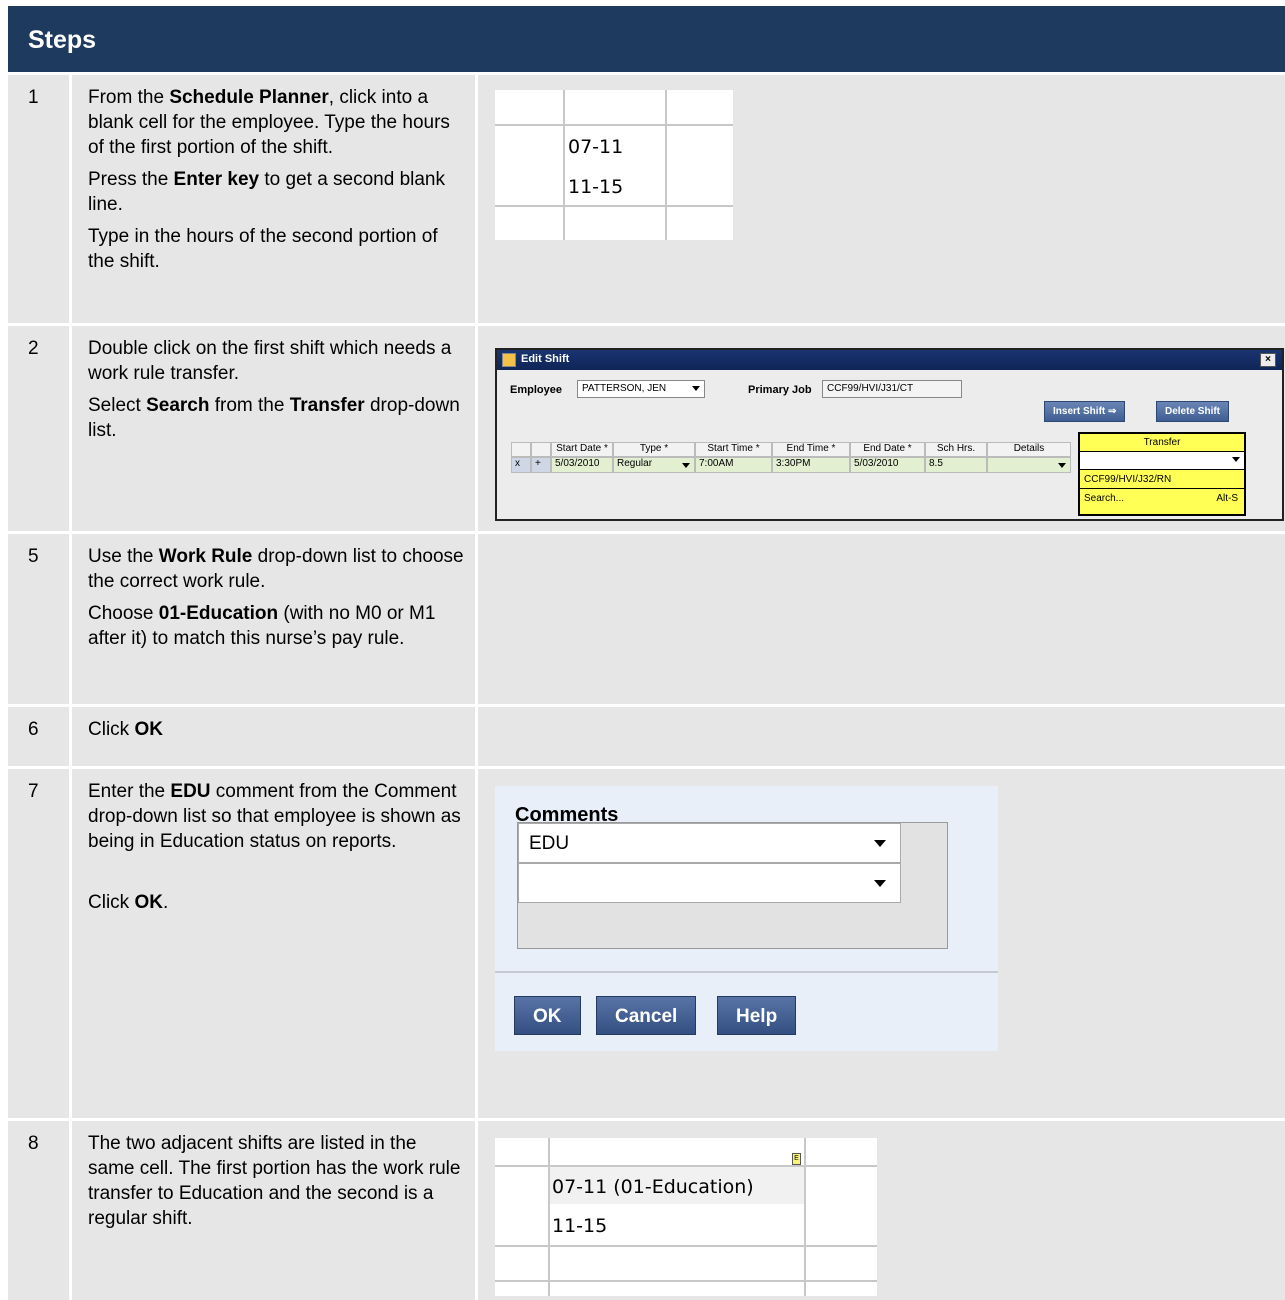  What do you see at coordinates (1162, 479) in the screenshot?
I see `transfer-option: CCF99/HVI/J32/RN` at bounding box center [1162, 479].